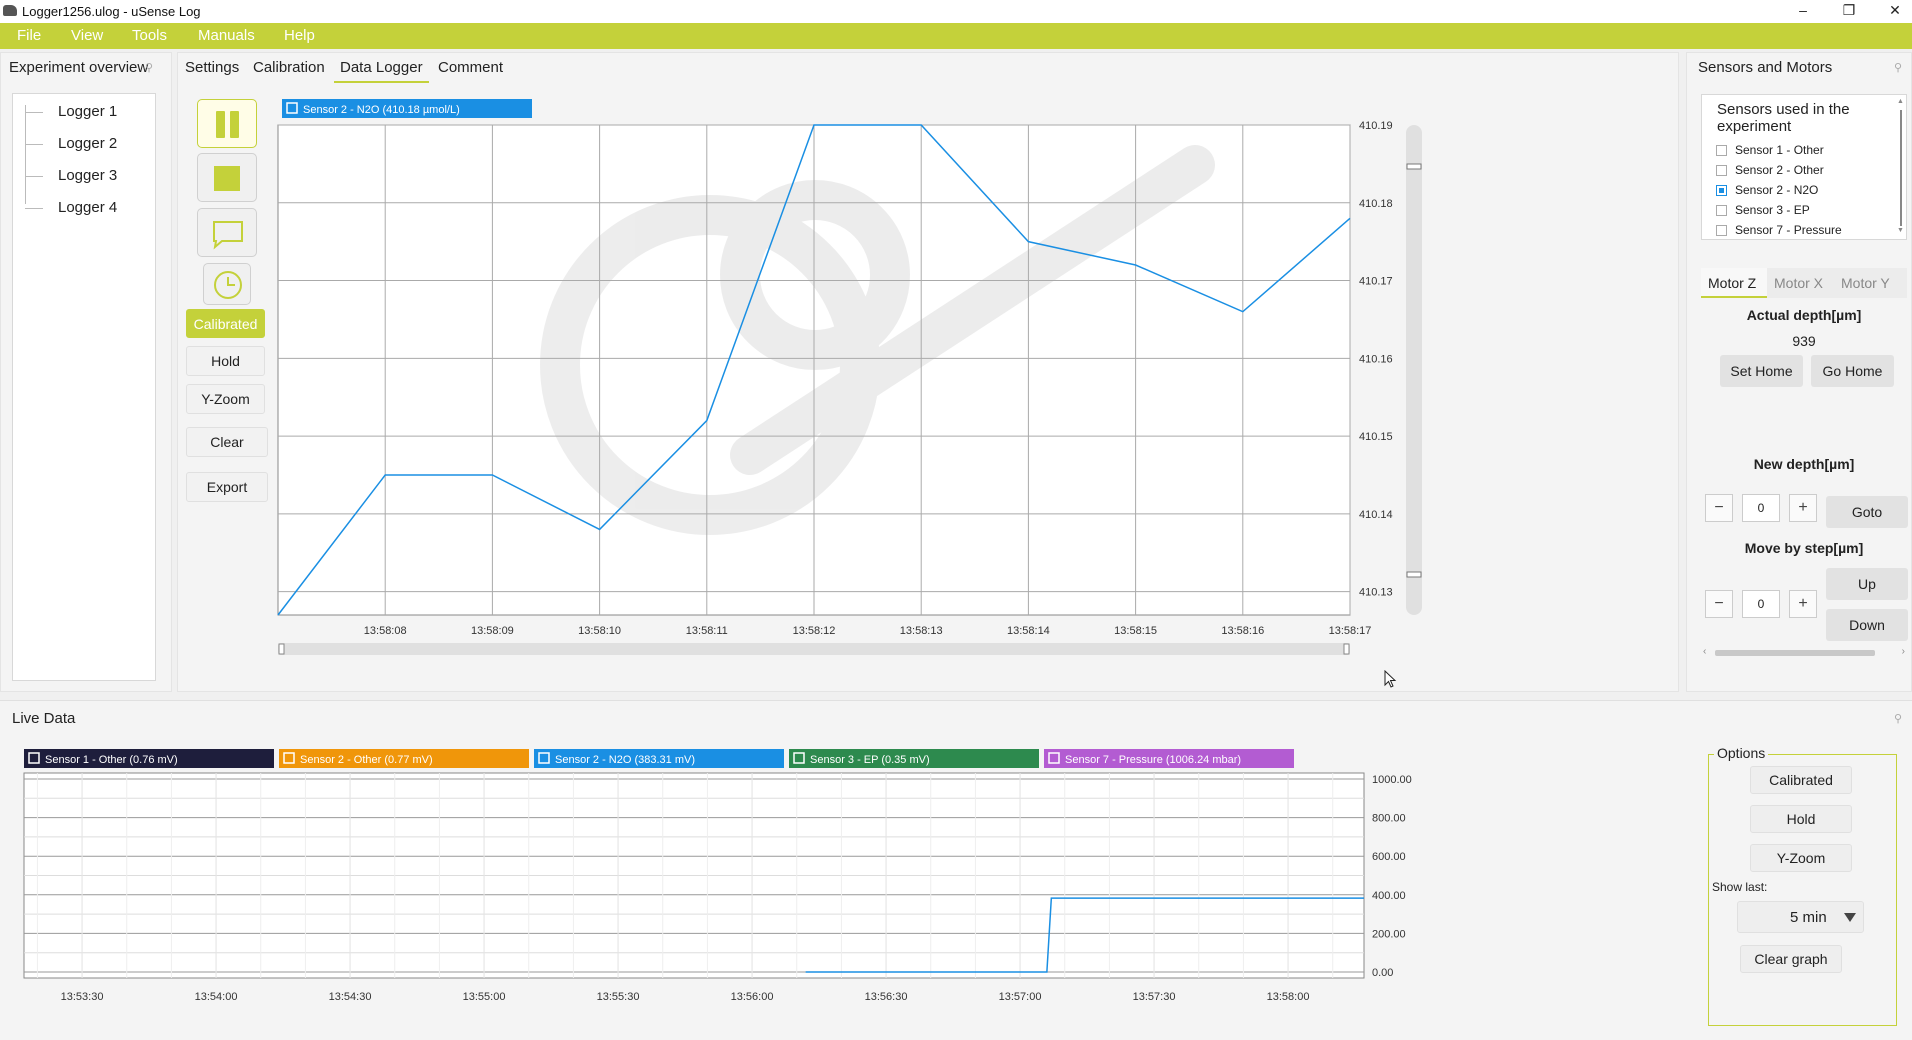 The image size is (1912, 1040). What do you see at coordinates (625, 760) in the screenshot?
I see `live-legend-label: Sensor 2 - N2O (383.31 mV)` at bounding box center [625, 760].